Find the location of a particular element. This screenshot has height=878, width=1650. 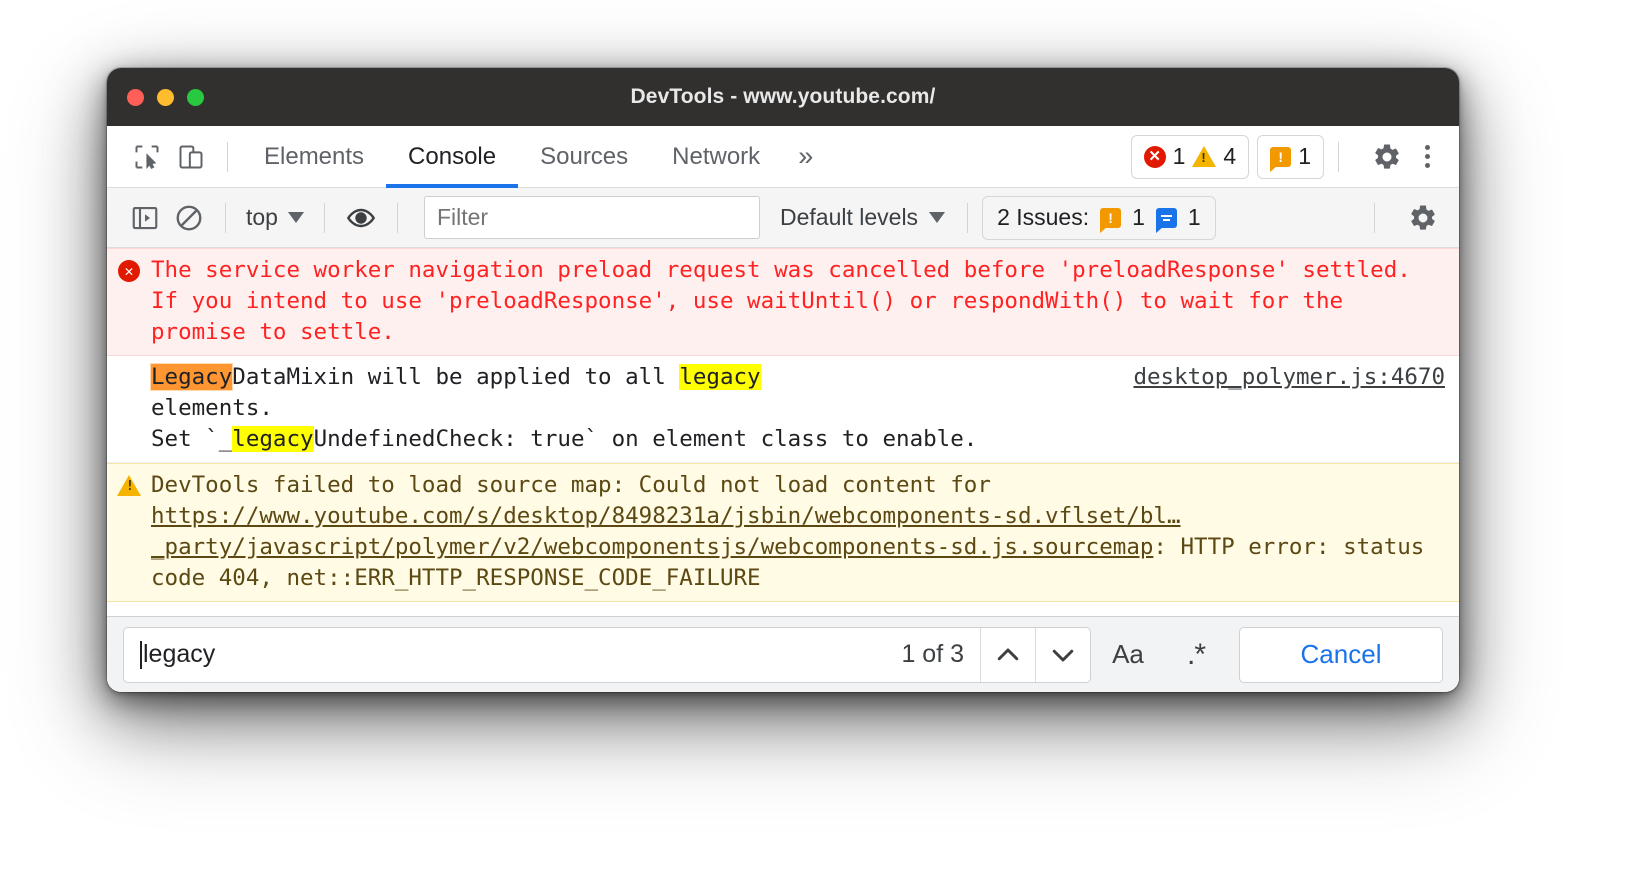

tab-sources: Sources is located at coordinates (584, 156).